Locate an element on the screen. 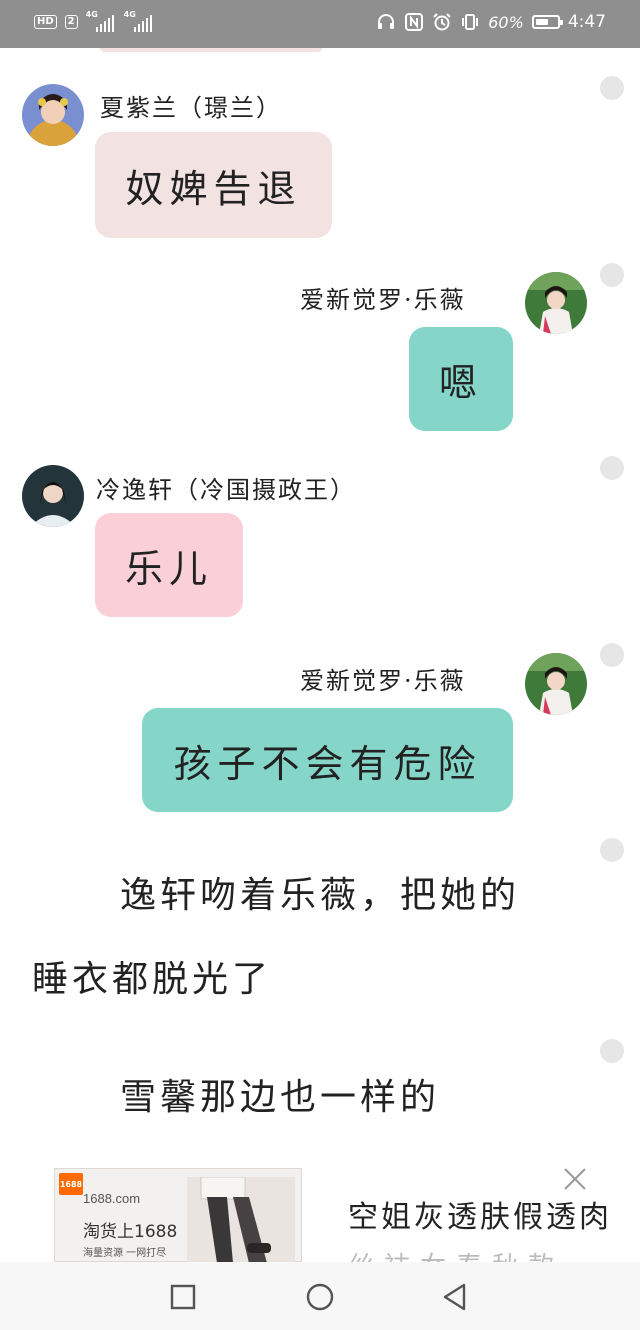  headphones-icon is located at coordinates (386, 21).